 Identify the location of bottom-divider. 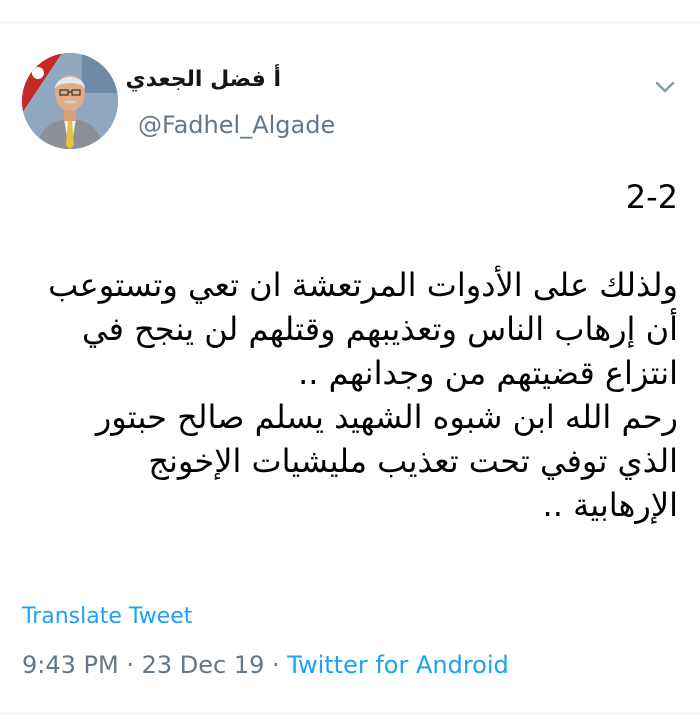
(350, 713).